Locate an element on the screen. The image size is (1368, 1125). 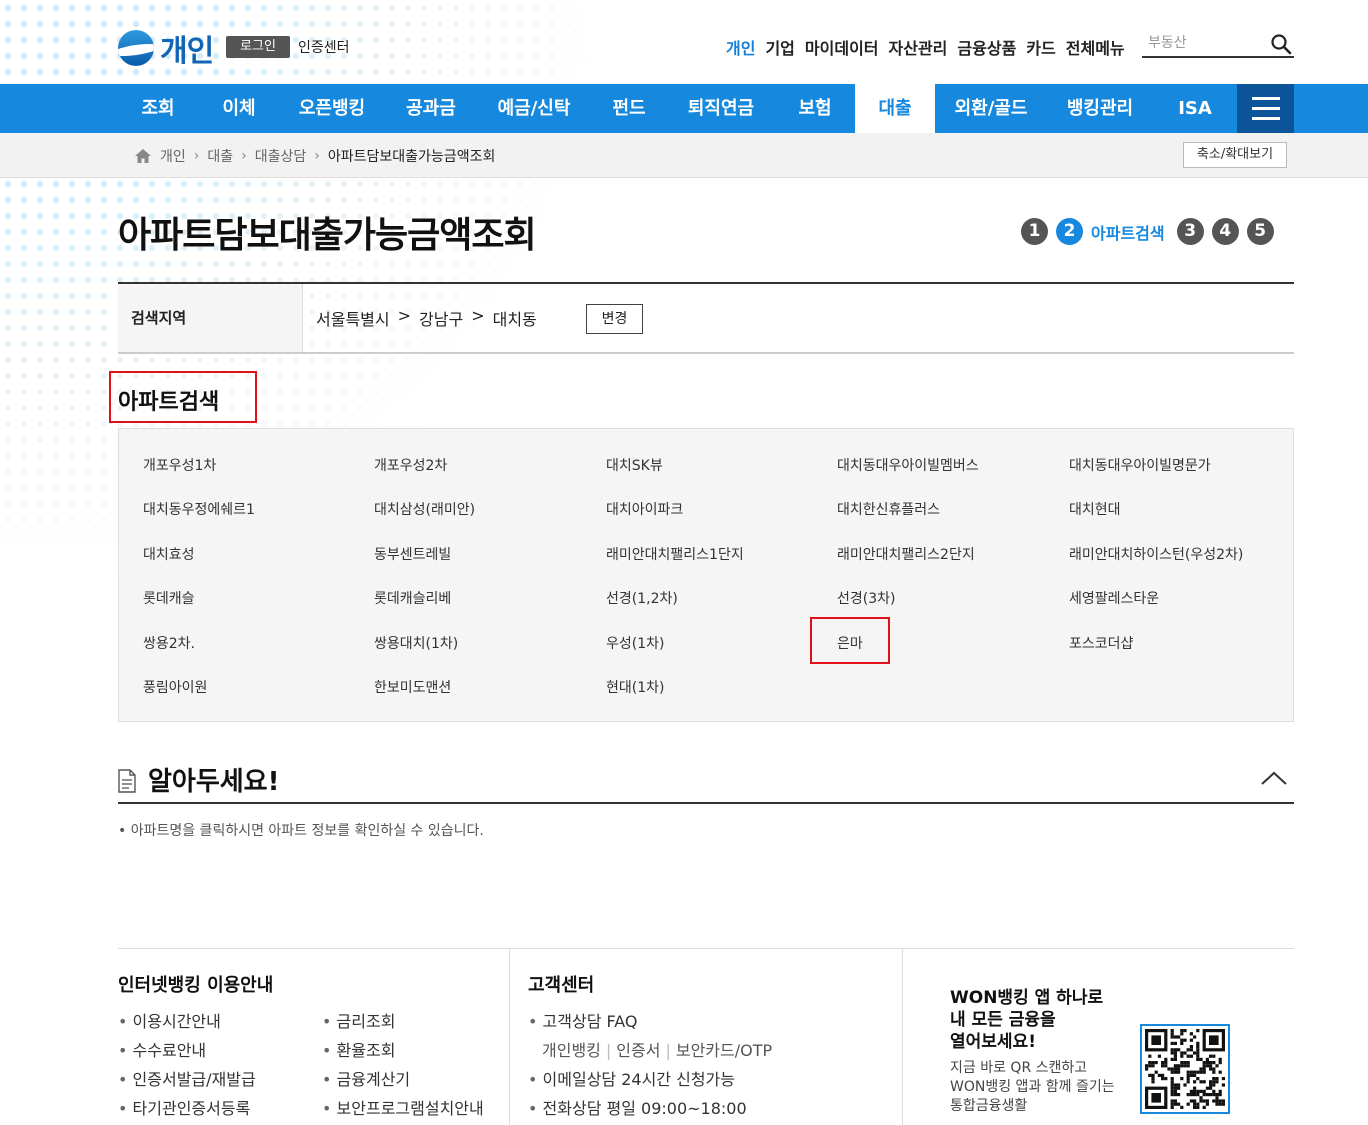
apartment-link: 풍림아이원 is located at coordinates (175, 687).